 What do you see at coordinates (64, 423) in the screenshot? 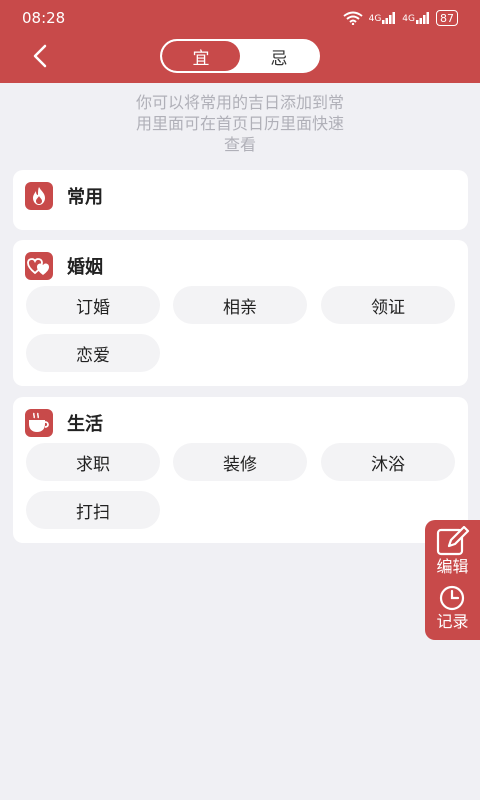
I see `section-title: 生活` at bounding box center [64, 423].